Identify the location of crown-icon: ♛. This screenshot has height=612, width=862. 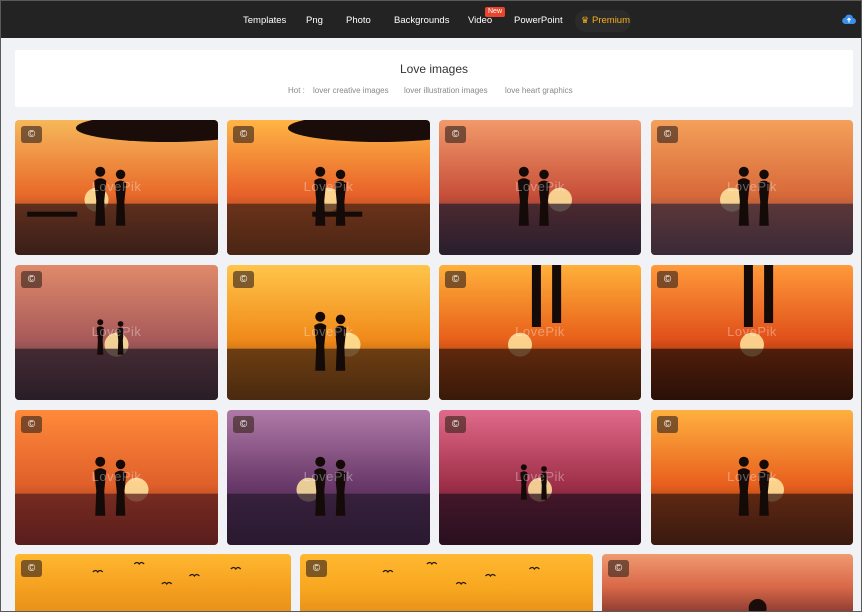
(585, 20).